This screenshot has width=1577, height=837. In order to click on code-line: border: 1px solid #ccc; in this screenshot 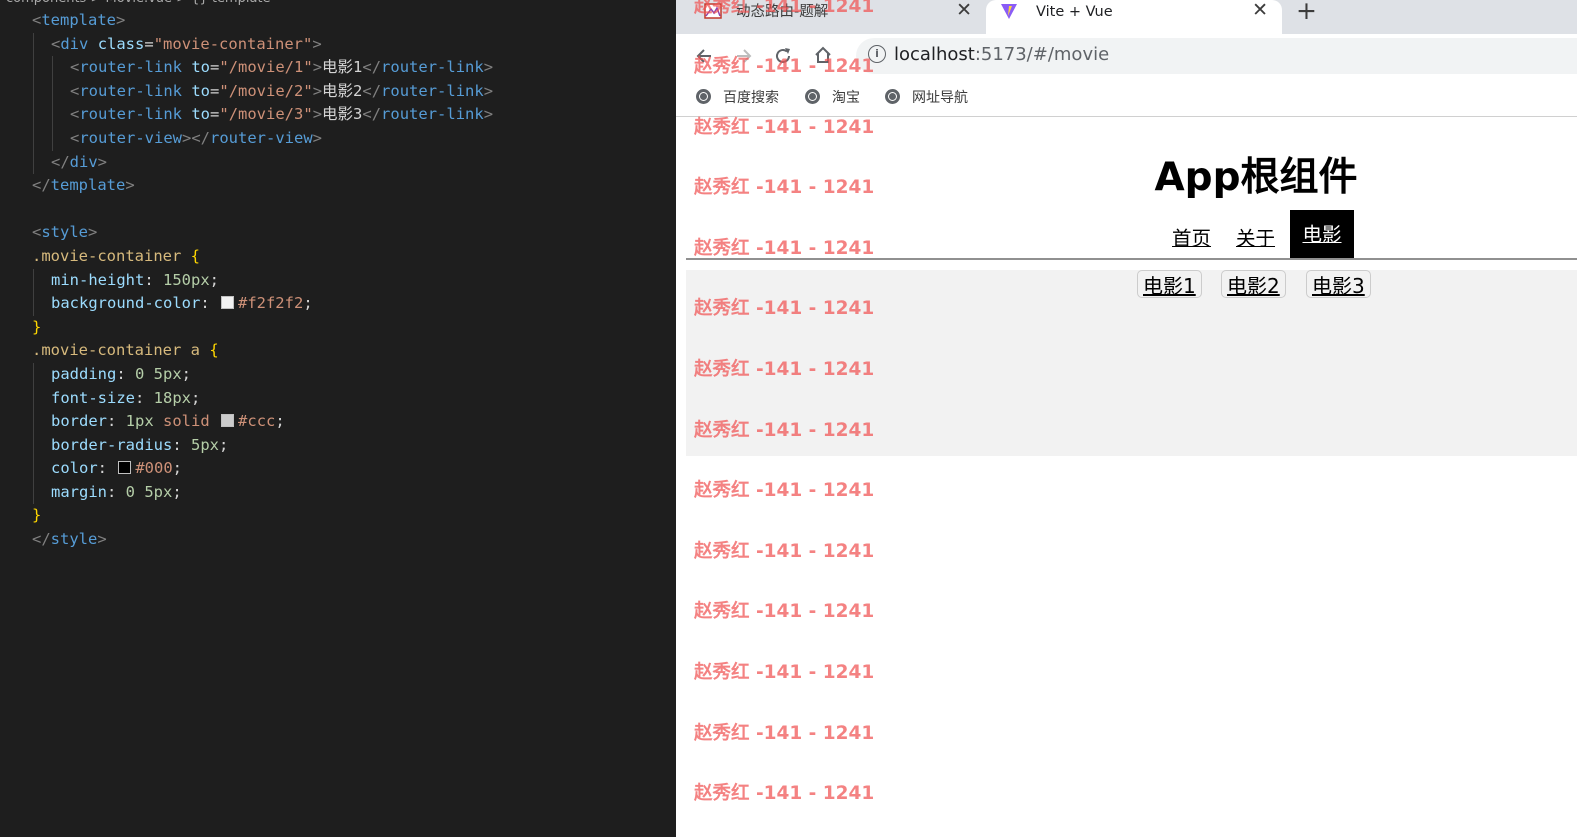, I will do `click(338, 422)`.